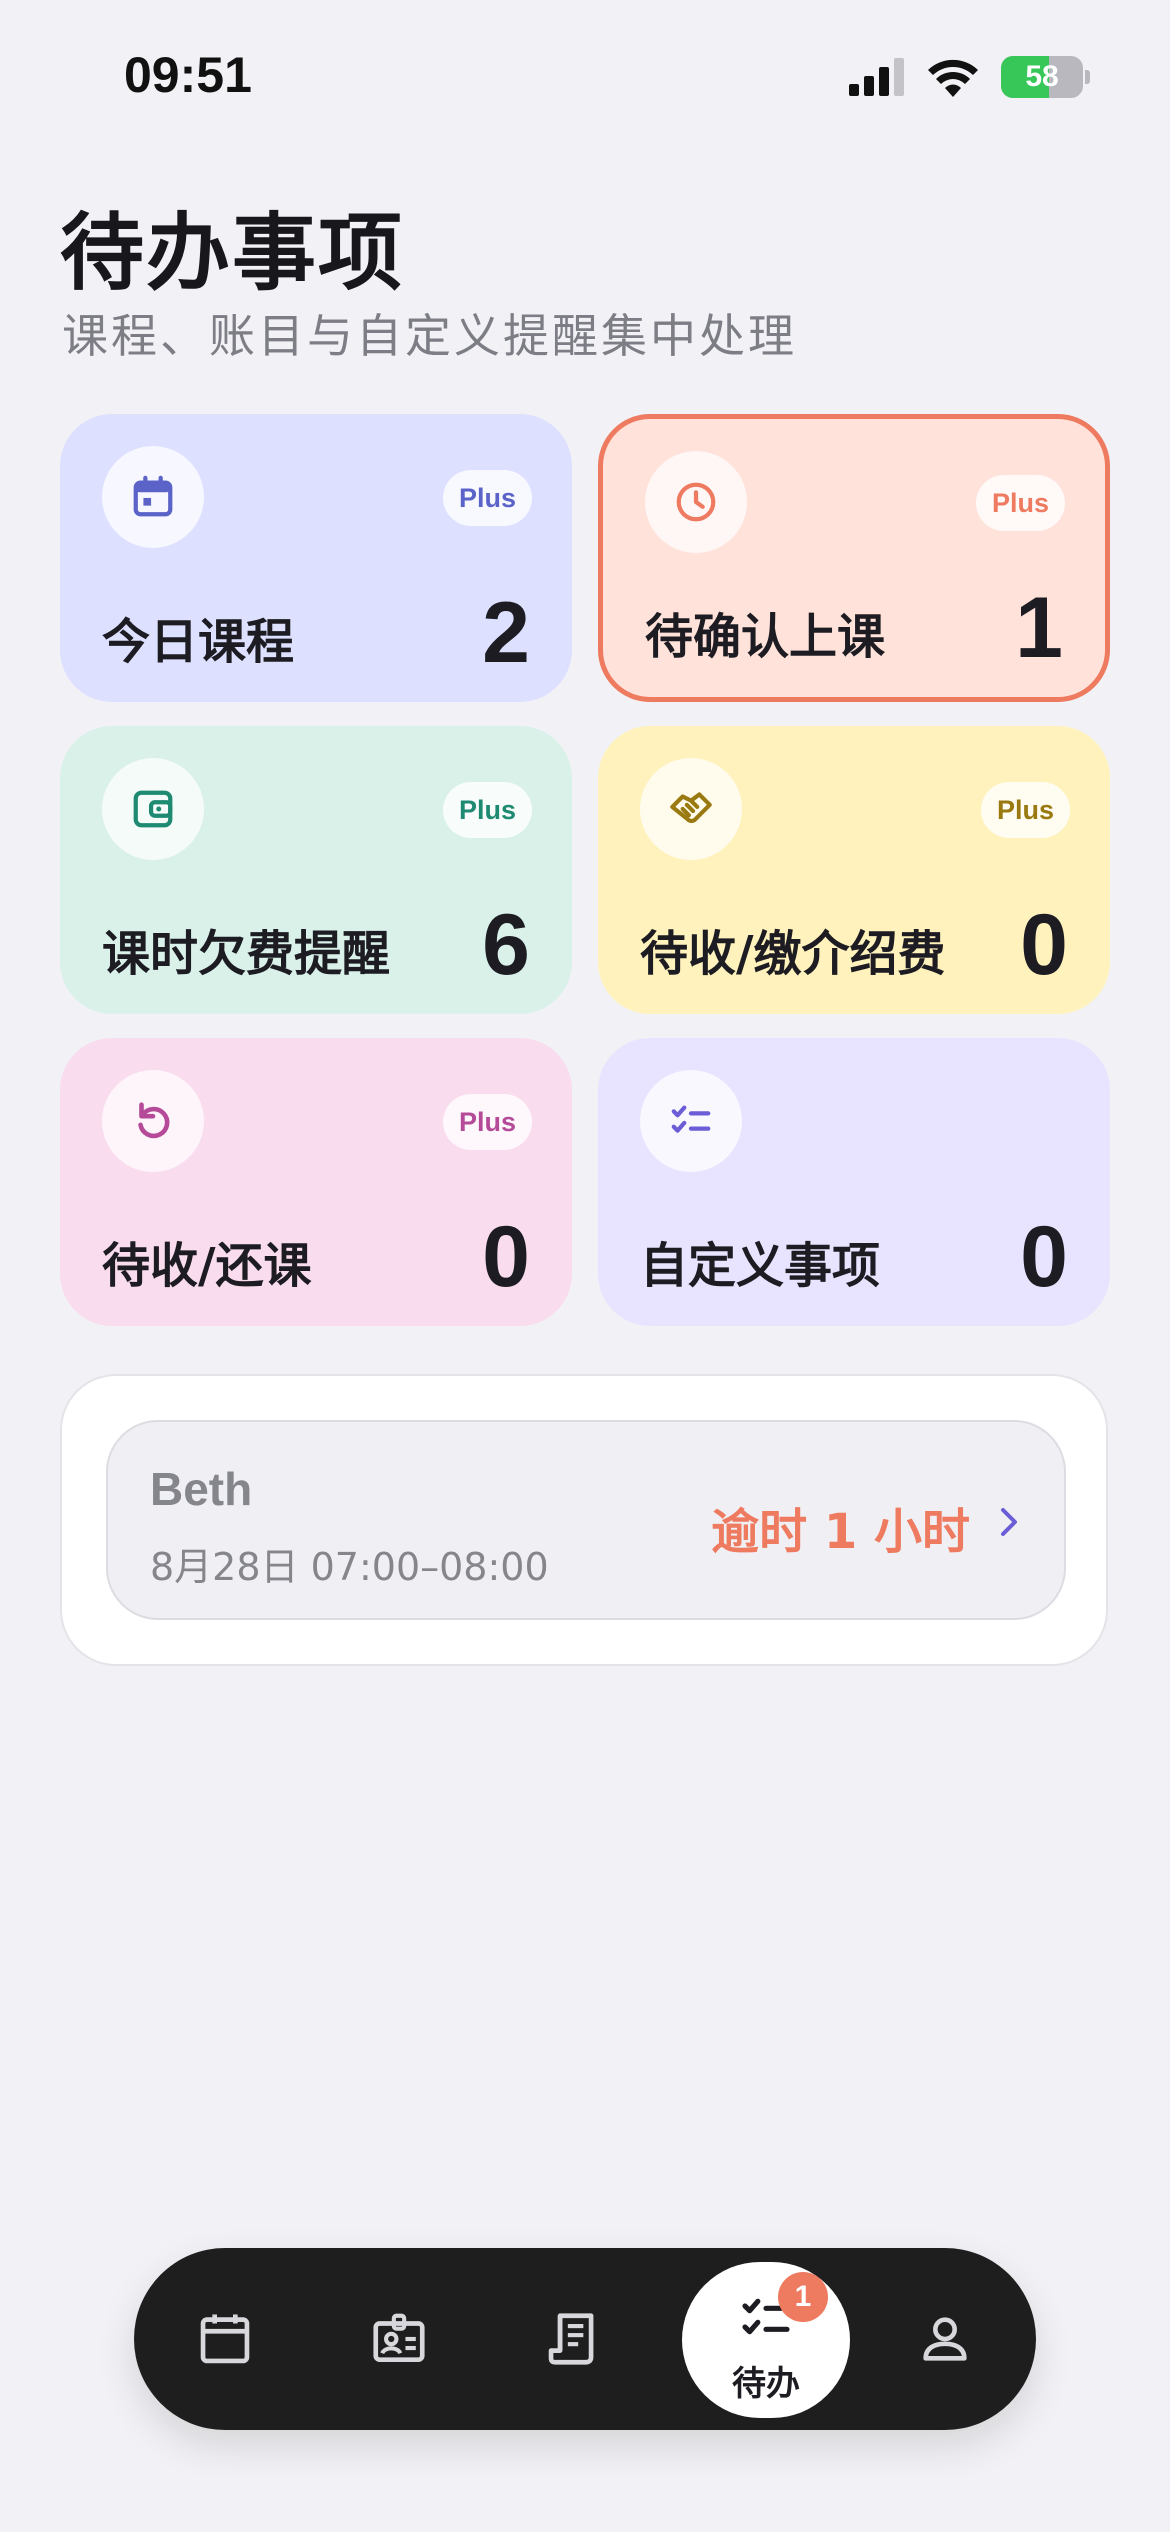 This screenshot has width=1170, height=2532. I want to click on status-icons: 58, so click(969, 77).